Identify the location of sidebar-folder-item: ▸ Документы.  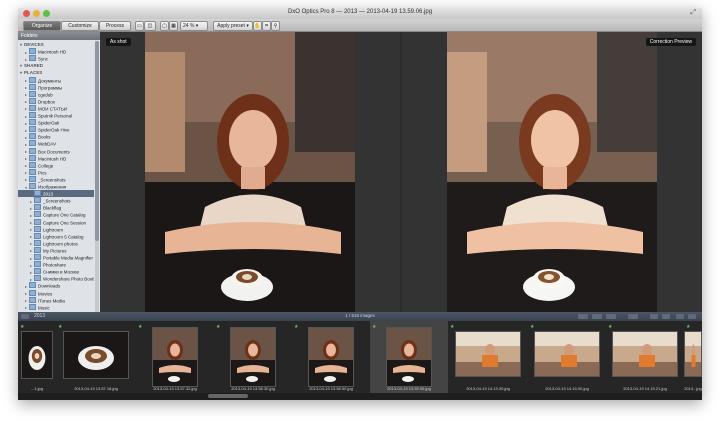
(56, 80).